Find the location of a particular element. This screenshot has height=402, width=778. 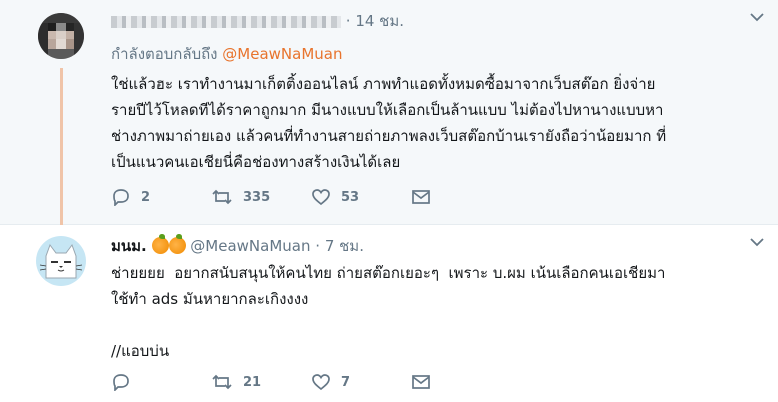

retweet-count: 21 is located at coordinates (252, 382).